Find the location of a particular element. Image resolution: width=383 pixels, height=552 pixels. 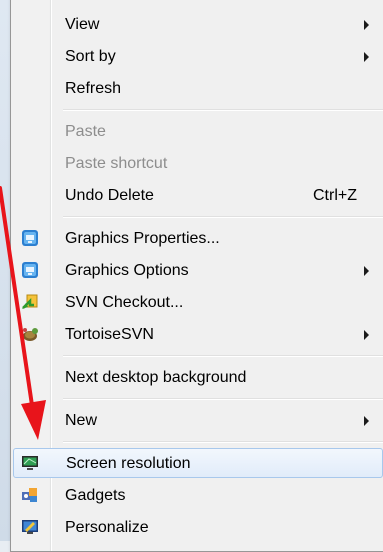

gadgets-icon is located at coordinates (29, 495).